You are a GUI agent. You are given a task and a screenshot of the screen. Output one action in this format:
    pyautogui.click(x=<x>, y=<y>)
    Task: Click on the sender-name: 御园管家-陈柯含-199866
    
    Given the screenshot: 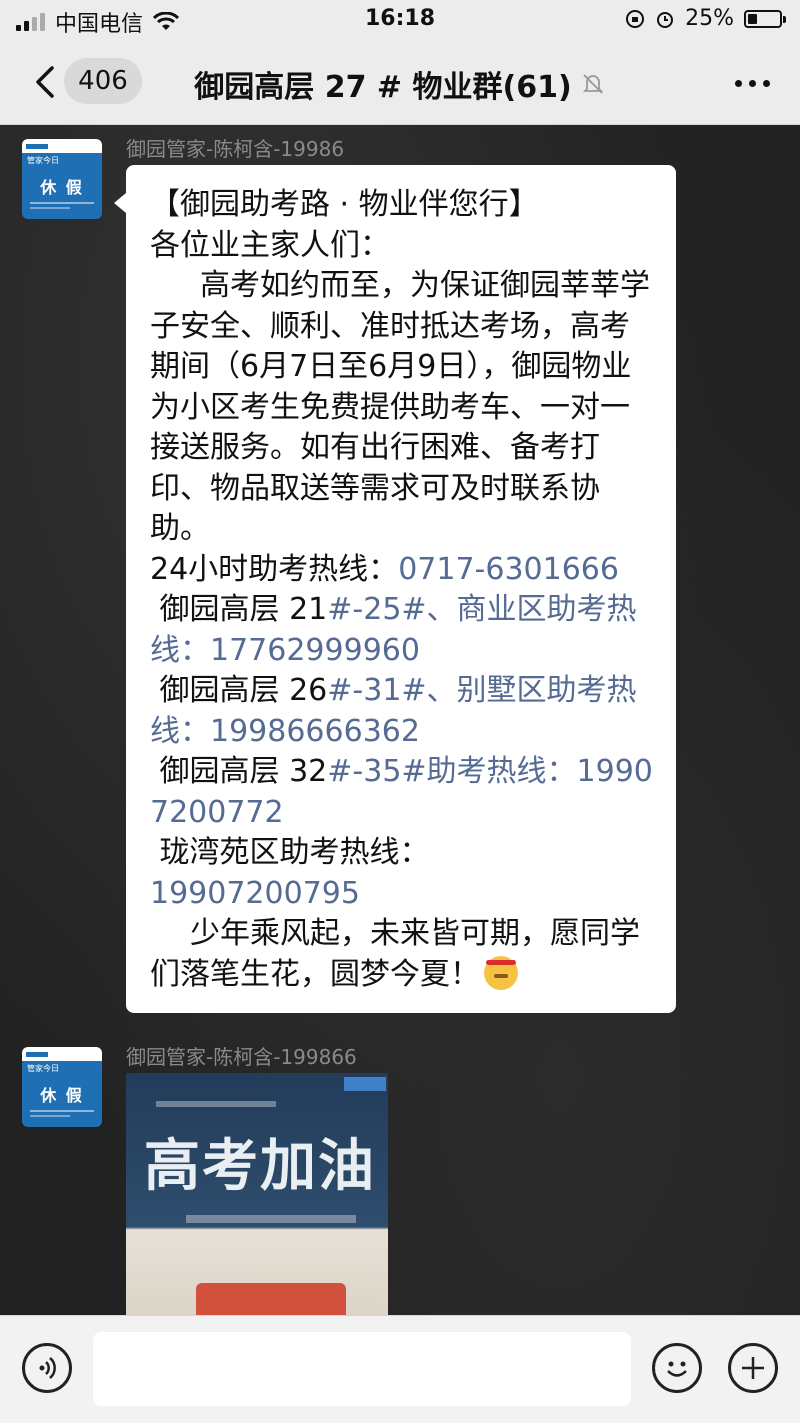 What is the action you would take?
    pyautogui.click(x=241, y=1057)
    